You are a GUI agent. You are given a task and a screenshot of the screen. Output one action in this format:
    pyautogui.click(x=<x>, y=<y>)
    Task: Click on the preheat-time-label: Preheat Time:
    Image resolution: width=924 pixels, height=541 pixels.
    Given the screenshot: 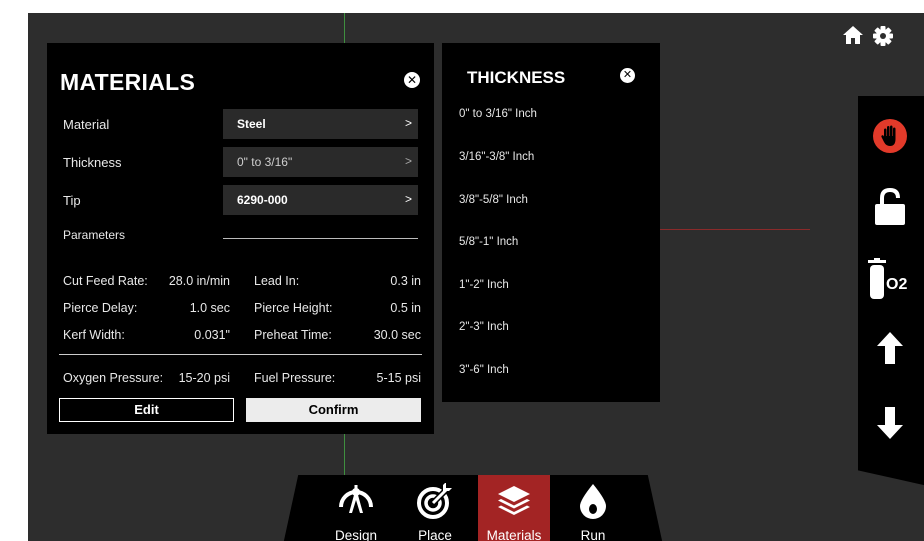 What is the action you would take?
    pyautogui.click(x=293, y=335)
    